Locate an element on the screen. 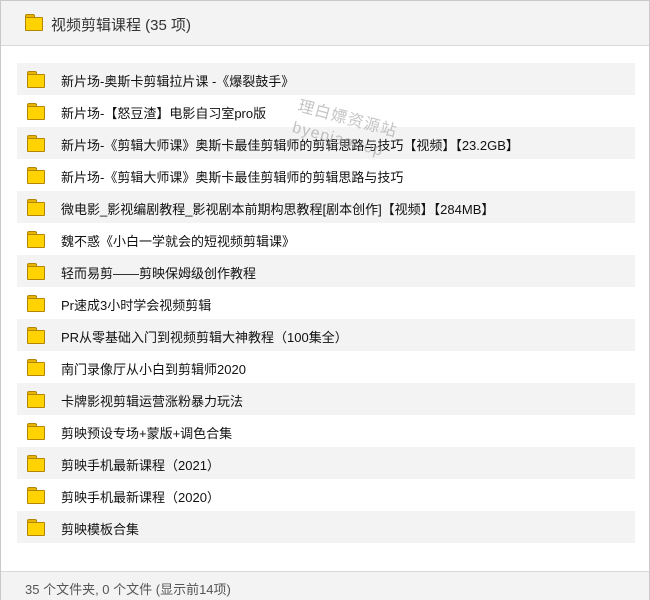 This screenshot has width=650, height=600. list-item: 新片场-《剪辑大师课》奥斯卡最佳剪辑师的剪辑思路与技巧【视频】【23.2GB】 is located at coordinates (326, 143).